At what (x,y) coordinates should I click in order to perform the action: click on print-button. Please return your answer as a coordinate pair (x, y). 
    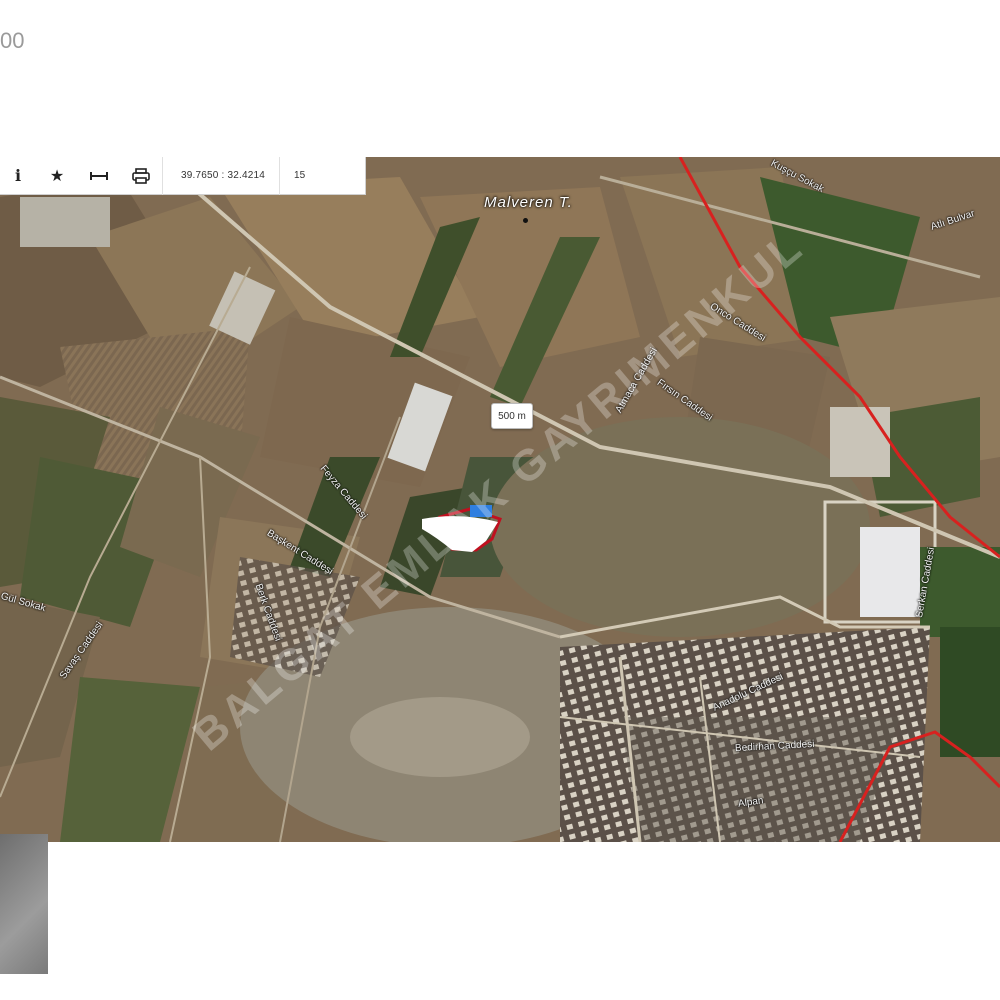
    Looking at the image, I should click on (141, 176).